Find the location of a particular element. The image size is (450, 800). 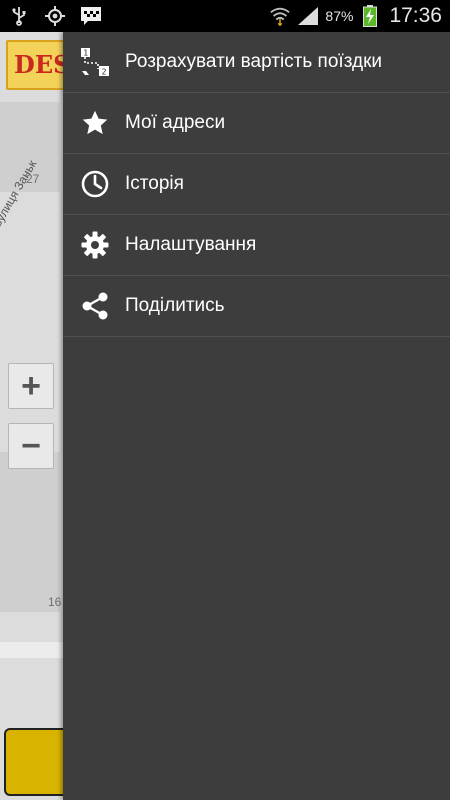

drawer-item-history: Історія is located at coordinates (256, 184).